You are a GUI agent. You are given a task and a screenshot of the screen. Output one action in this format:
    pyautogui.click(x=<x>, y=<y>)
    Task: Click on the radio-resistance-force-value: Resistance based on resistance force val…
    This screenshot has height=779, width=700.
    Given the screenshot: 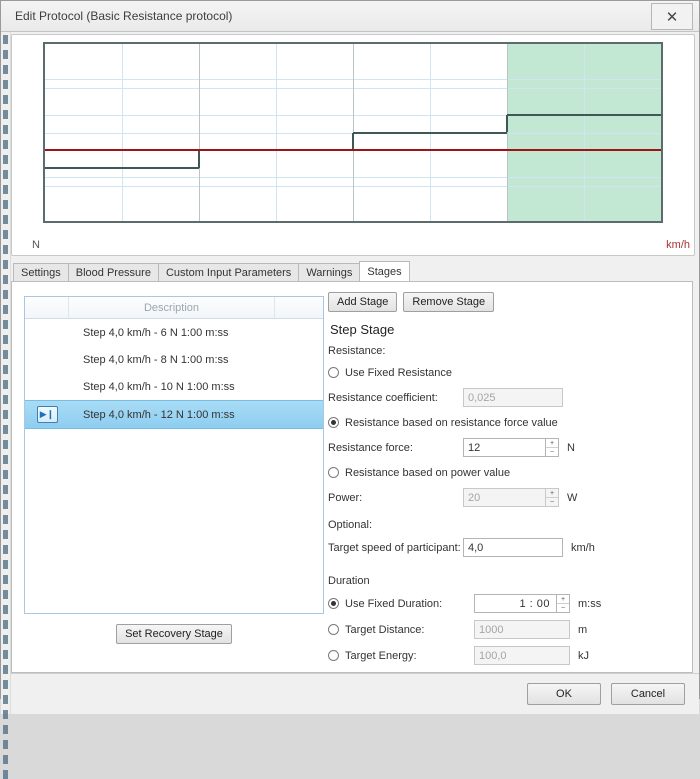 What is the action you would take?
    pyautogui.click(x=505, y=422)
    